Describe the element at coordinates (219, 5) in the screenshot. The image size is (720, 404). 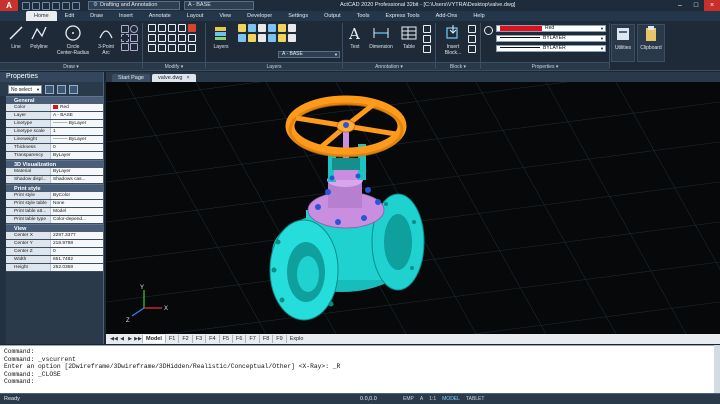
I see `quick-layer-select: A - BASE` at that location.